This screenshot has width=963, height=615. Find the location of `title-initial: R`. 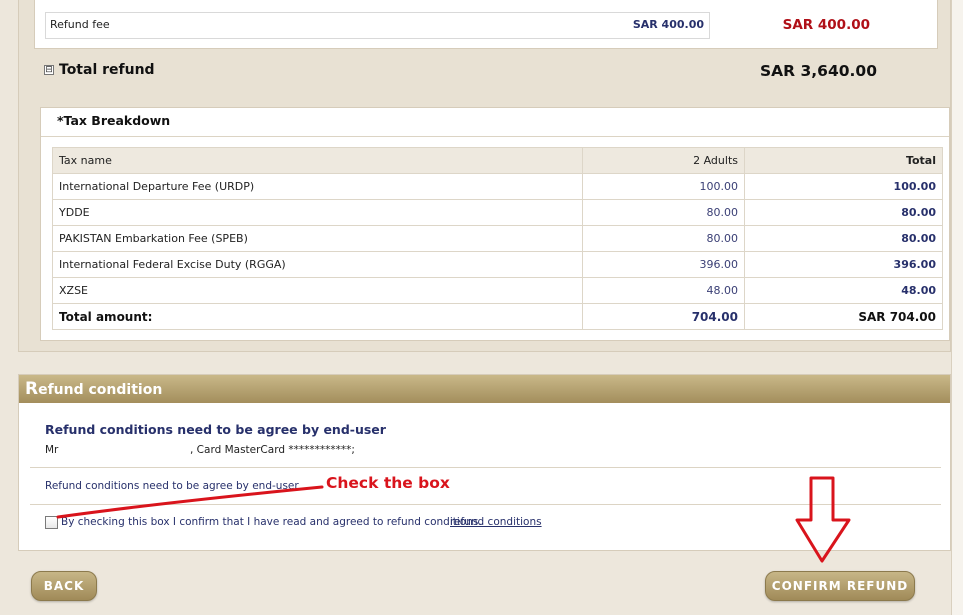

title-initial: R is located at coordinates (32, 389).